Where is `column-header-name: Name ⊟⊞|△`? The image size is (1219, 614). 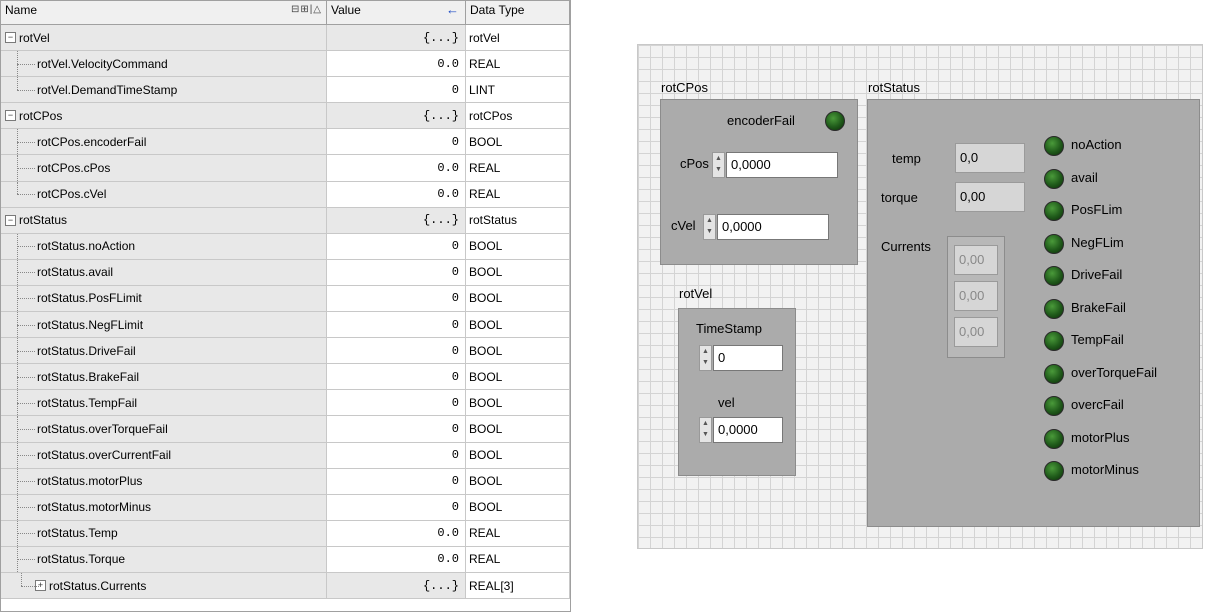 column-header-name: Name ⊟⊞|△ is located at coordinates (164, 12).